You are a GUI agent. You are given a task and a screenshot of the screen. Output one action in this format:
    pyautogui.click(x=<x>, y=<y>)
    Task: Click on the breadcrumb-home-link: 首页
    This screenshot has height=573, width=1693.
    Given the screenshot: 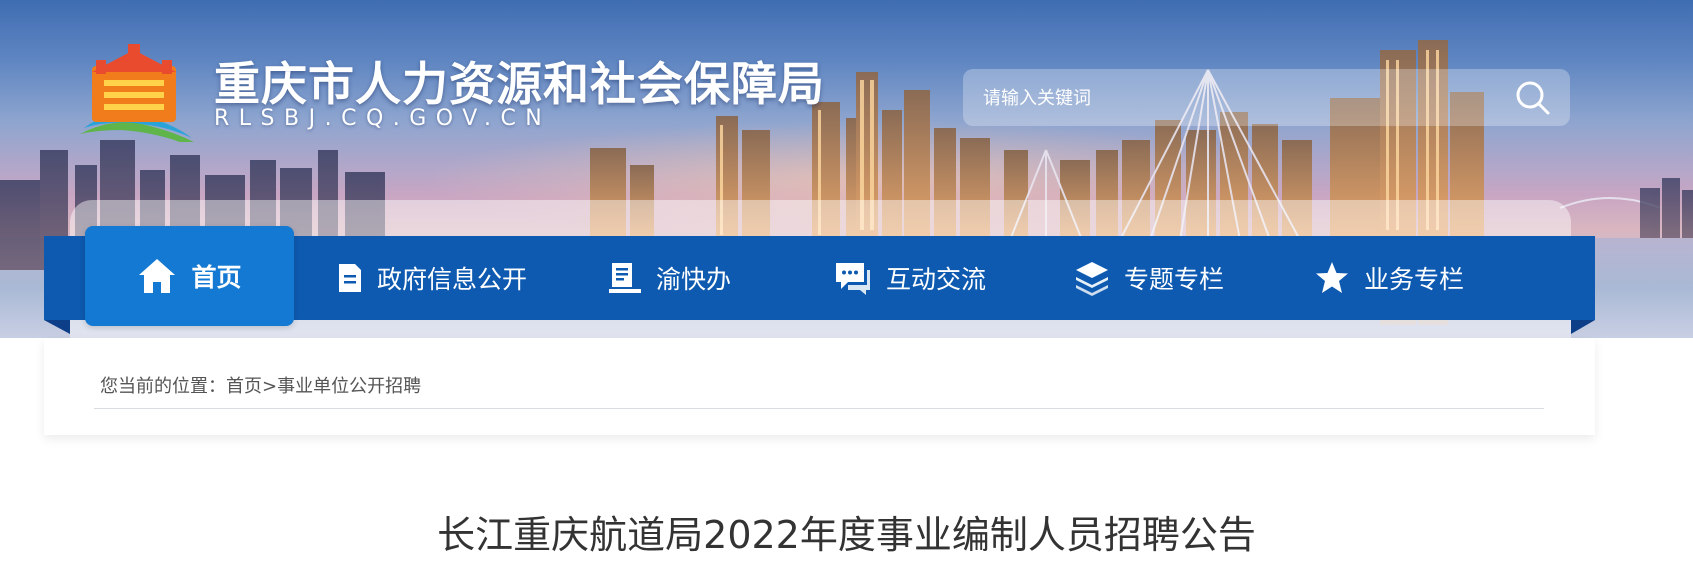 What is the action you would take?
    pyautogui.click(x=244, y=386)
    